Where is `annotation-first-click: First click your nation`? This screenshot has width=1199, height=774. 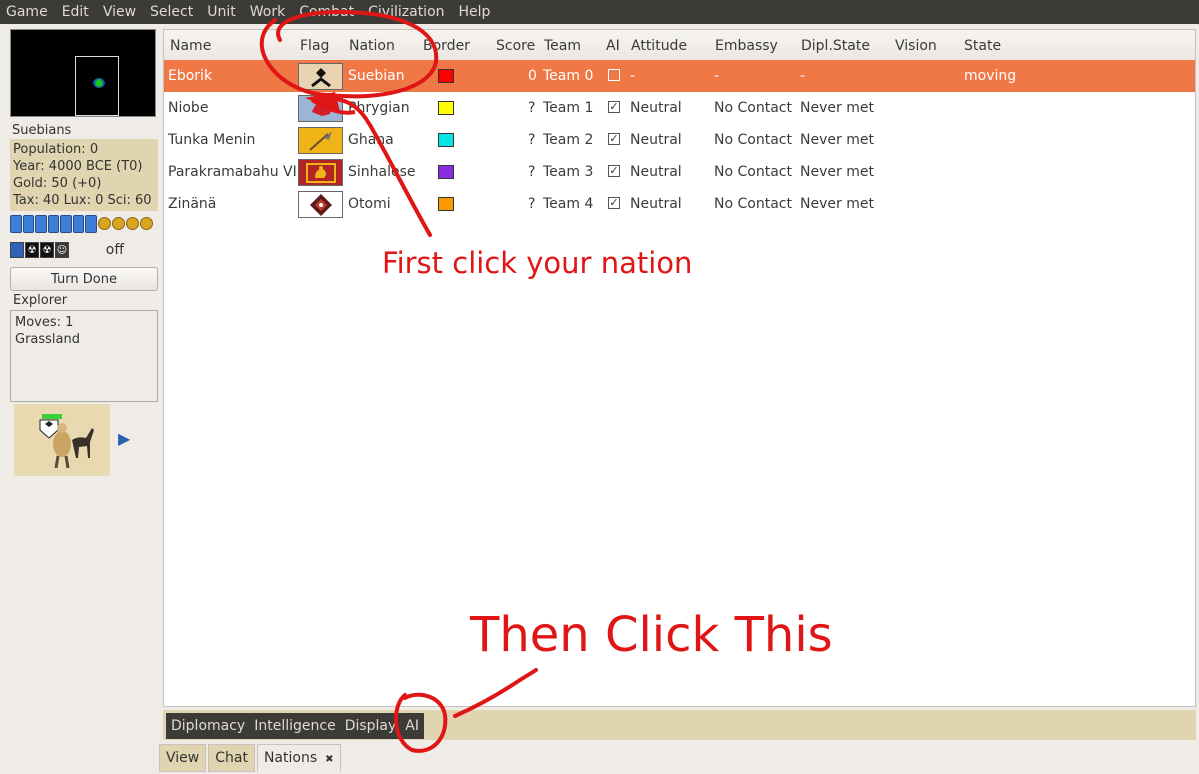
annotation-first-click: First click your nation is located at coordinates (537, 263).